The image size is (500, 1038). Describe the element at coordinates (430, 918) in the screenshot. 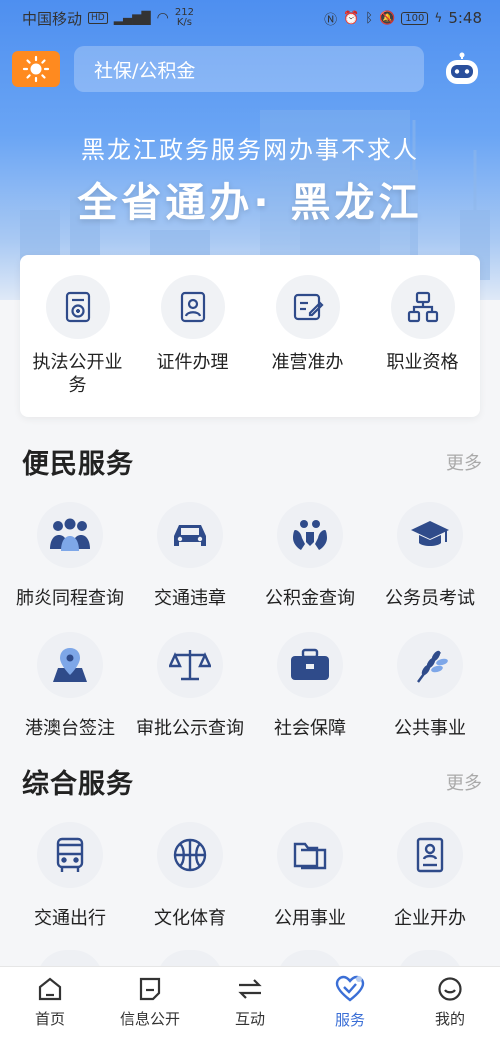

I see `service-label: 企业开办` at that location.